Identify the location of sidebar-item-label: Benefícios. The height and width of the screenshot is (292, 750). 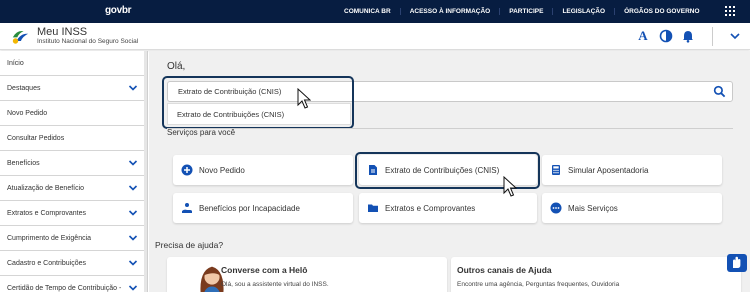
(23, 163).